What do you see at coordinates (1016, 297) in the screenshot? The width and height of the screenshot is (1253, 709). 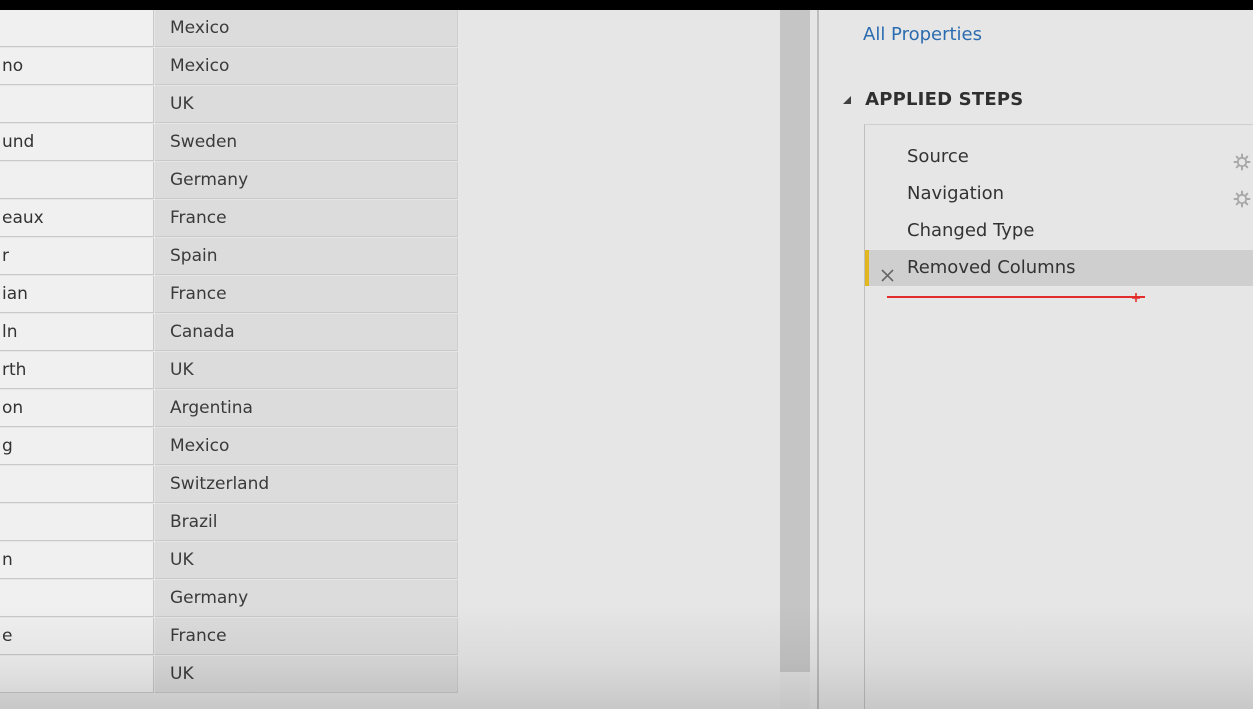 I see `annotation-underline` at bounding box center [1016, 297].